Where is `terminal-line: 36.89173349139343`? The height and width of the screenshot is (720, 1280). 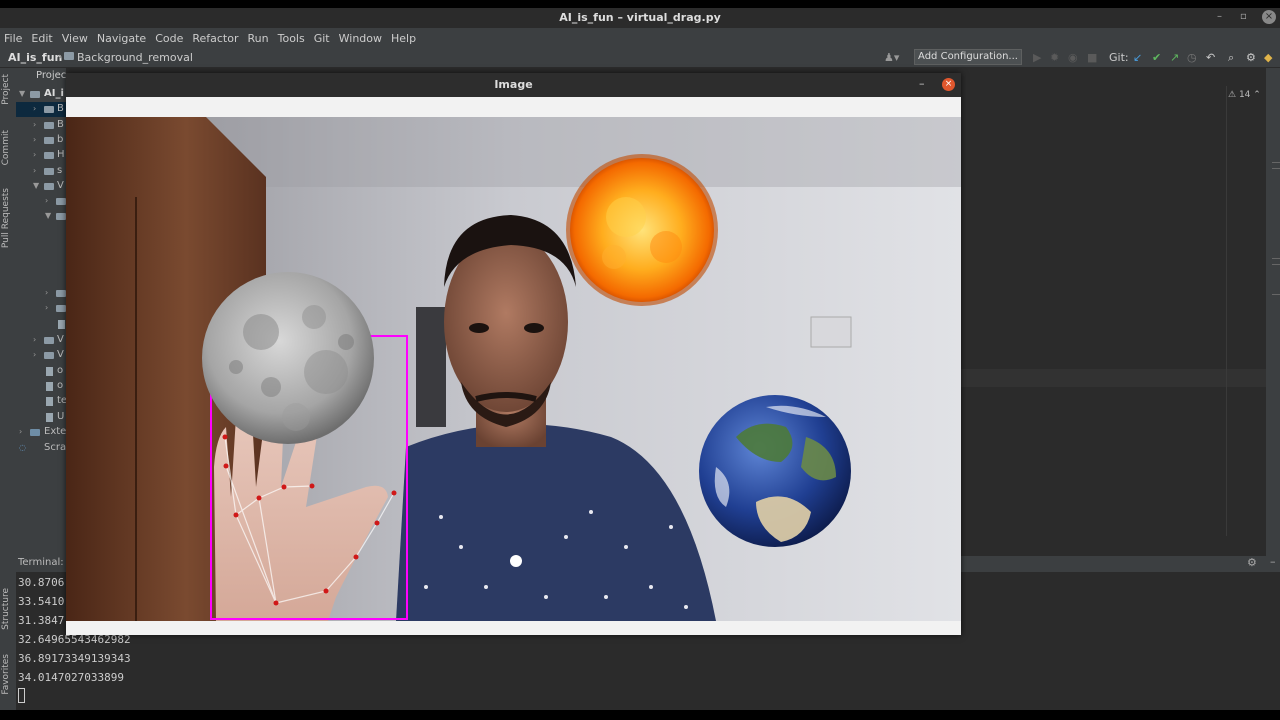
terminal-line: 36.89173349139343 is located at coordinates (74, 658).